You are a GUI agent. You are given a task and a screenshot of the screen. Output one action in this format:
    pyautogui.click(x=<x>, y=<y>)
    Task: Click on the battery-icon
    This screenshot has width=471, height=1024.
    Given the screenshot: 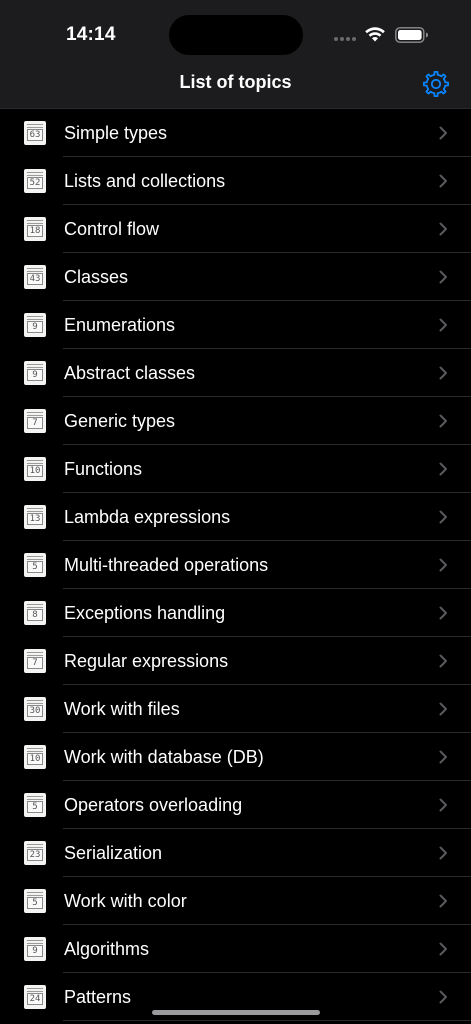 What is the action you would take?
    pyautogui.click(x=411, y=35)
    